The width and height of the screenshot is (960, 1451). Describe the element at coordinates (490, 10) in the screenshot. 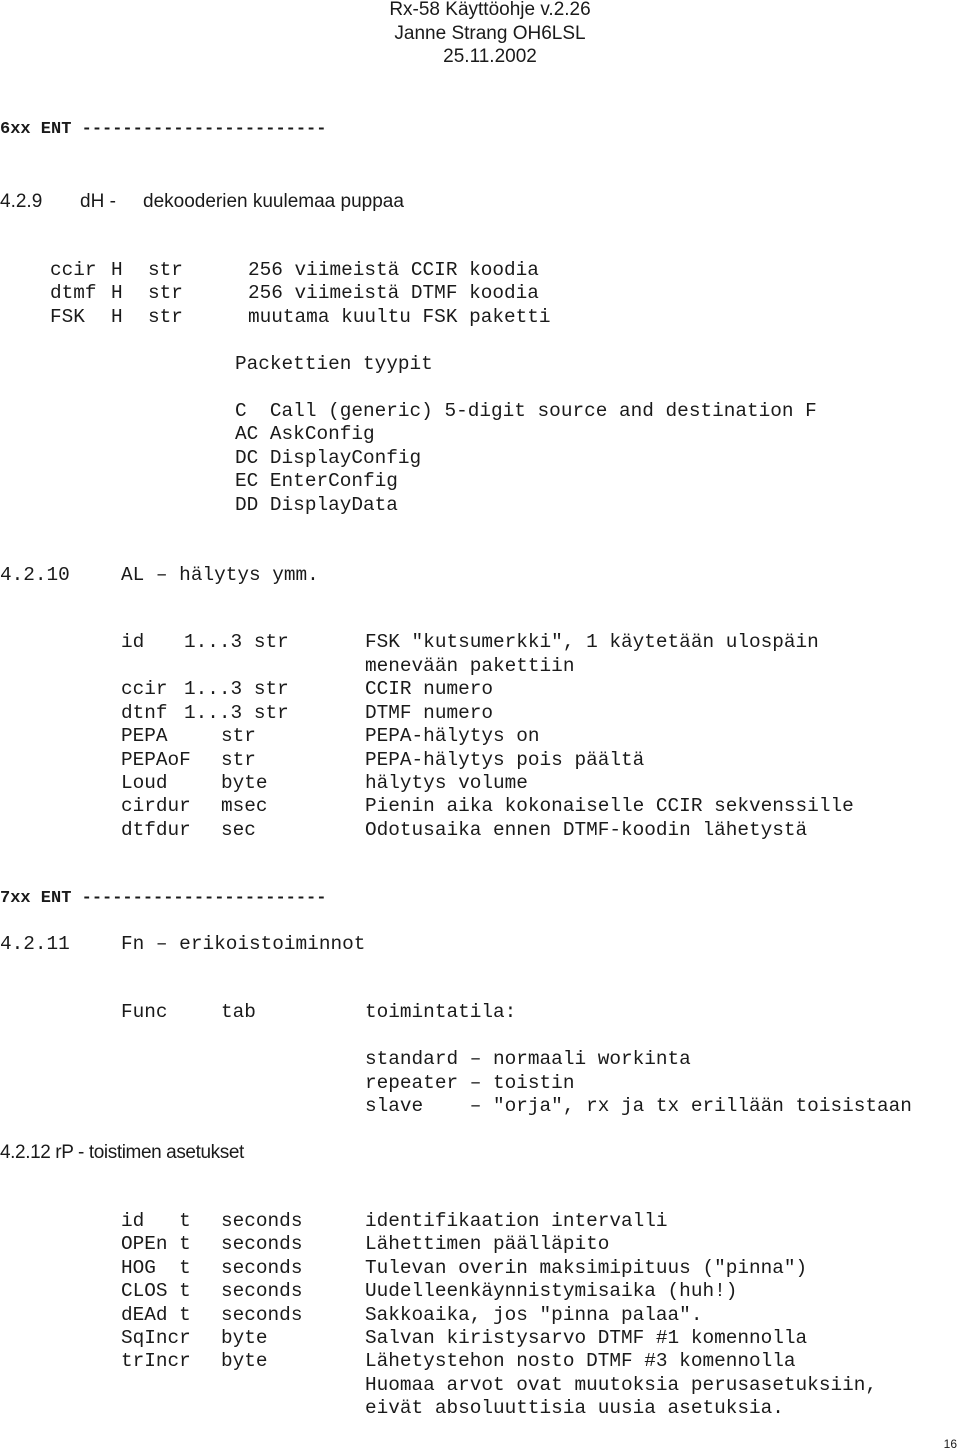

I see `header-title: Rx-58 Käyttöohje v.2.26` at that location.